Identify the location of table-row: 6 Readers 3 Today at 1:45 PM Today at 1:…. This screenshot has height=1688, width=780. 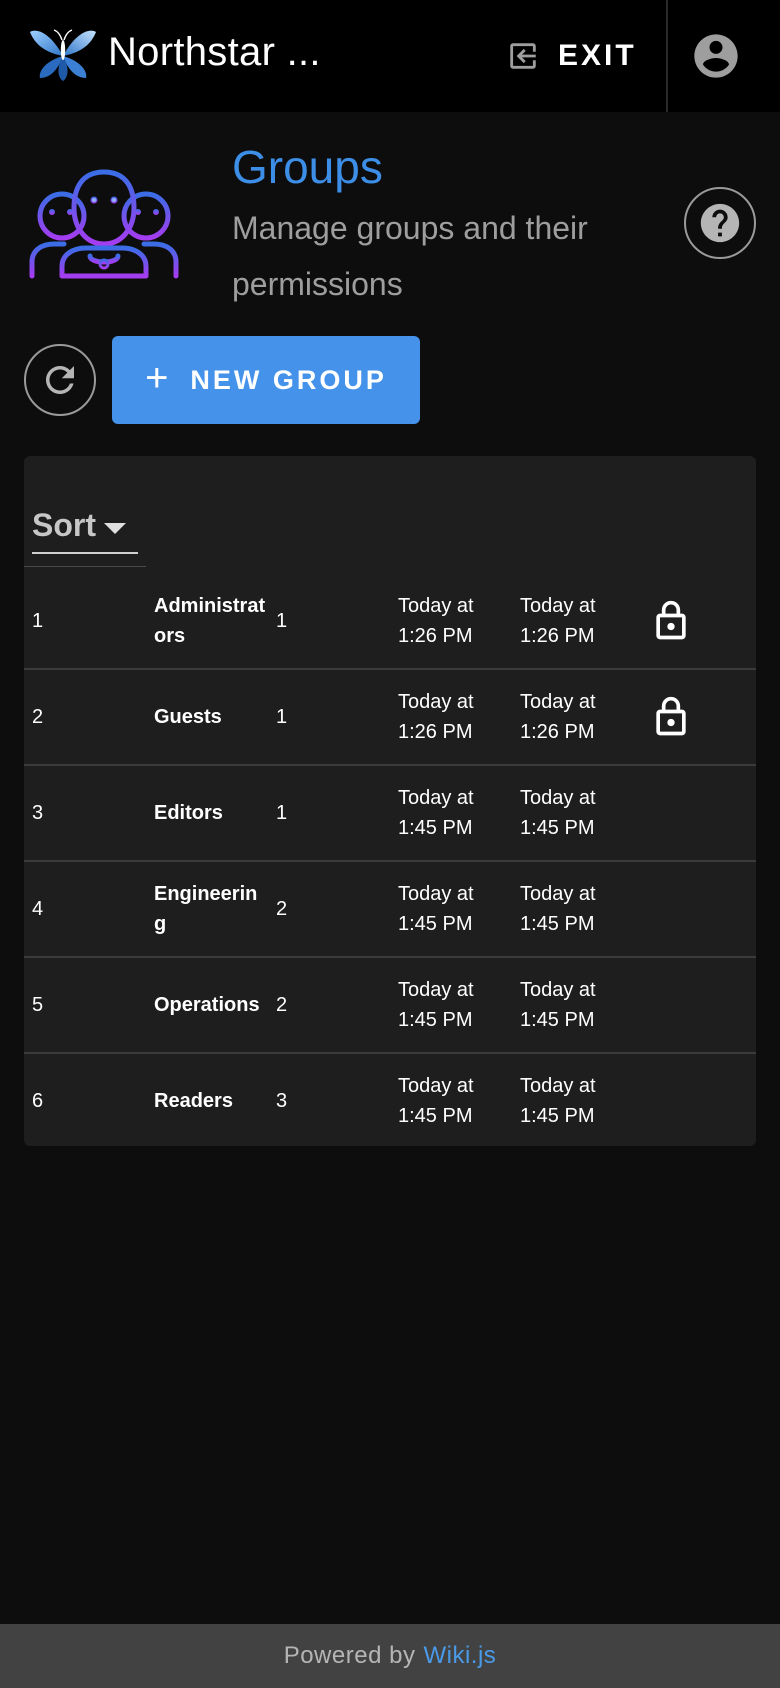
(390, 1100).